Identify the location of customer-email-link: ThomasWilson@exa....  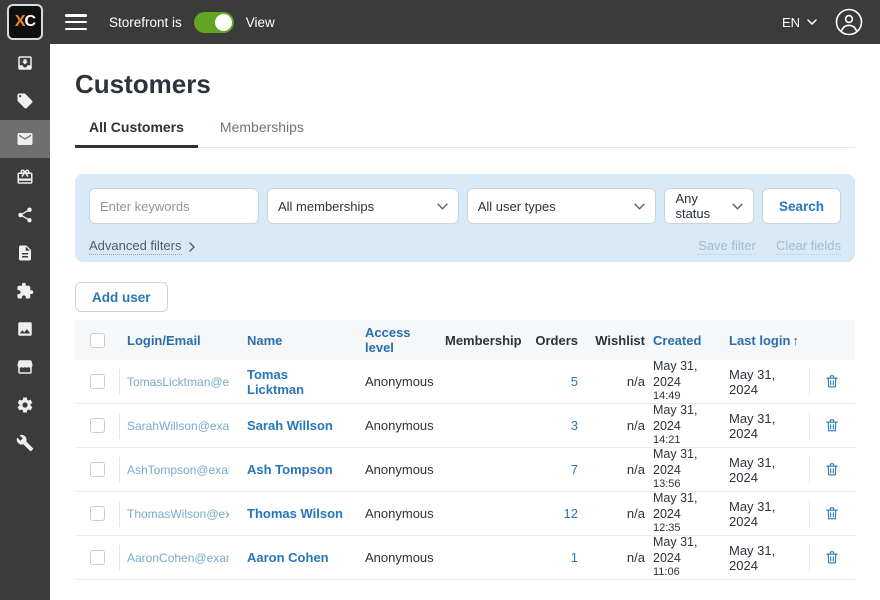
(178, 514).